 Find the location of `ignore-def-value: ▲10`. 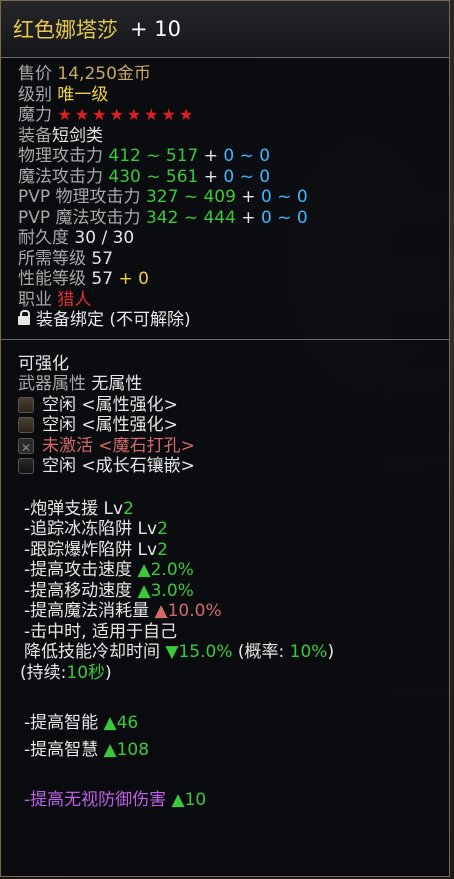

ignore-def-value: ▲10 is located at coordinates (189, 800).